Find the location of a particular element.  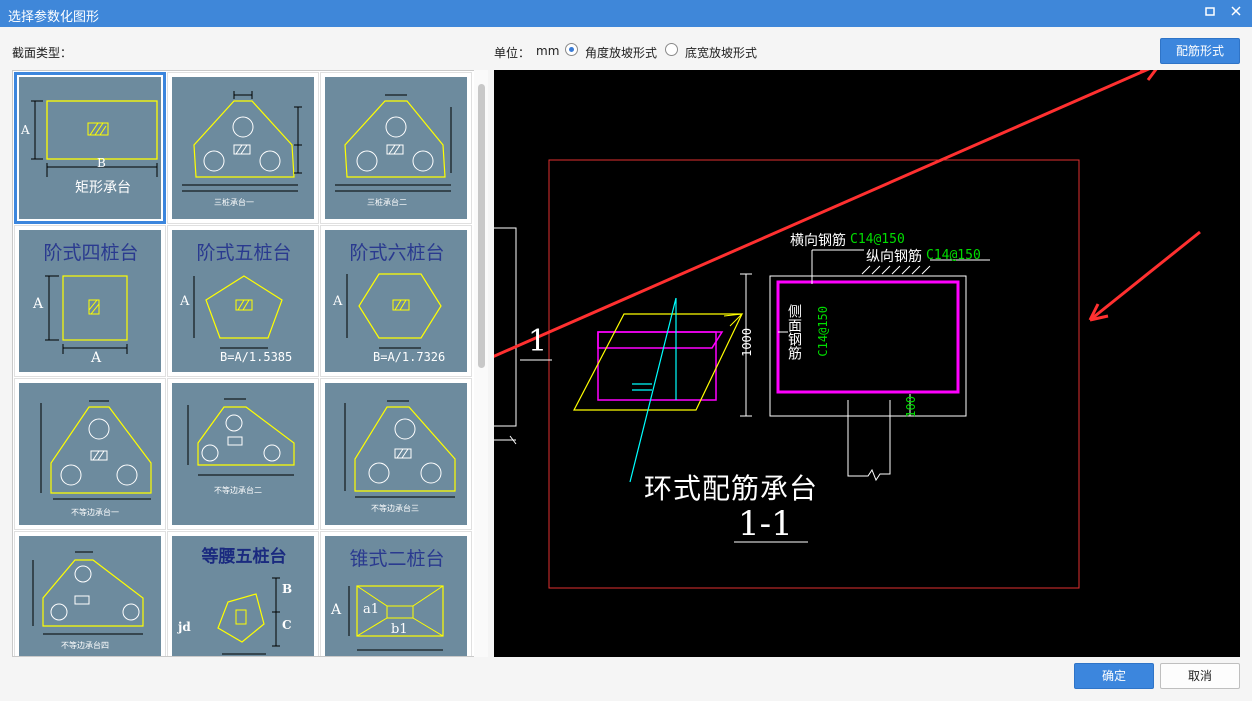

tile-unequal-3: 不等边承台三 is located at coordinates (396, 454).